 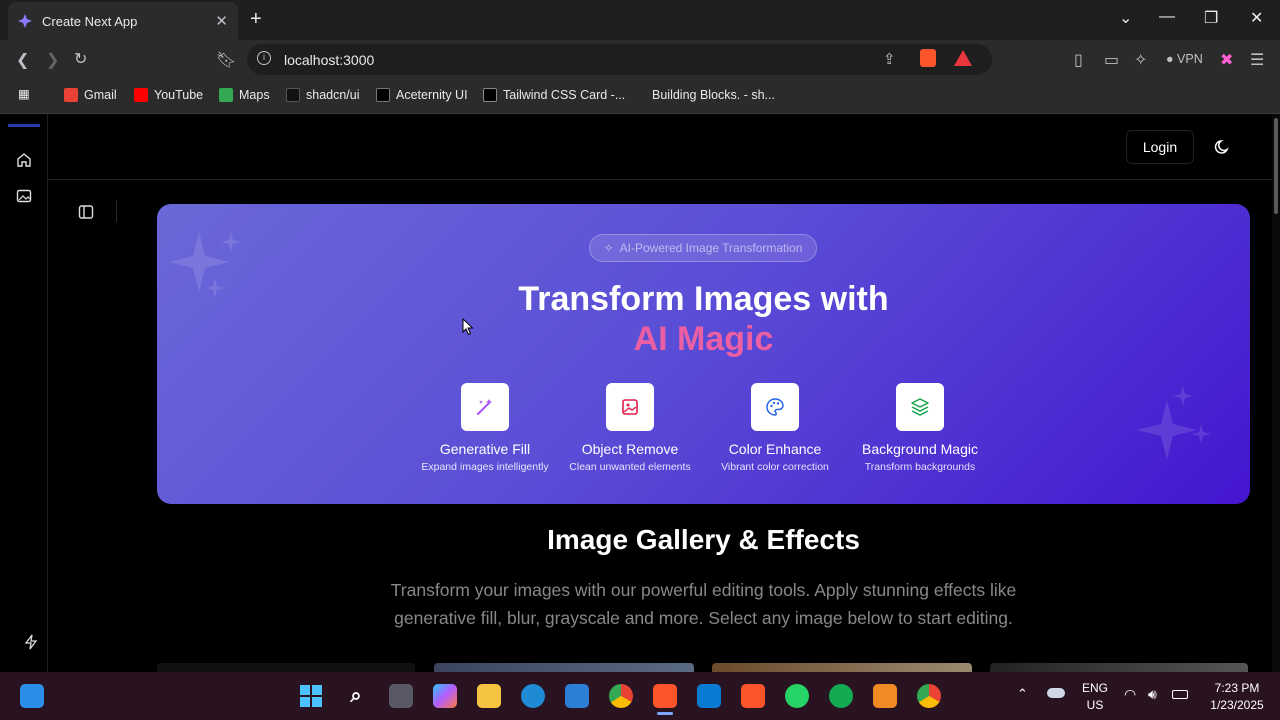 I want to click on login-button: Login, so click(x=1160, y=147).